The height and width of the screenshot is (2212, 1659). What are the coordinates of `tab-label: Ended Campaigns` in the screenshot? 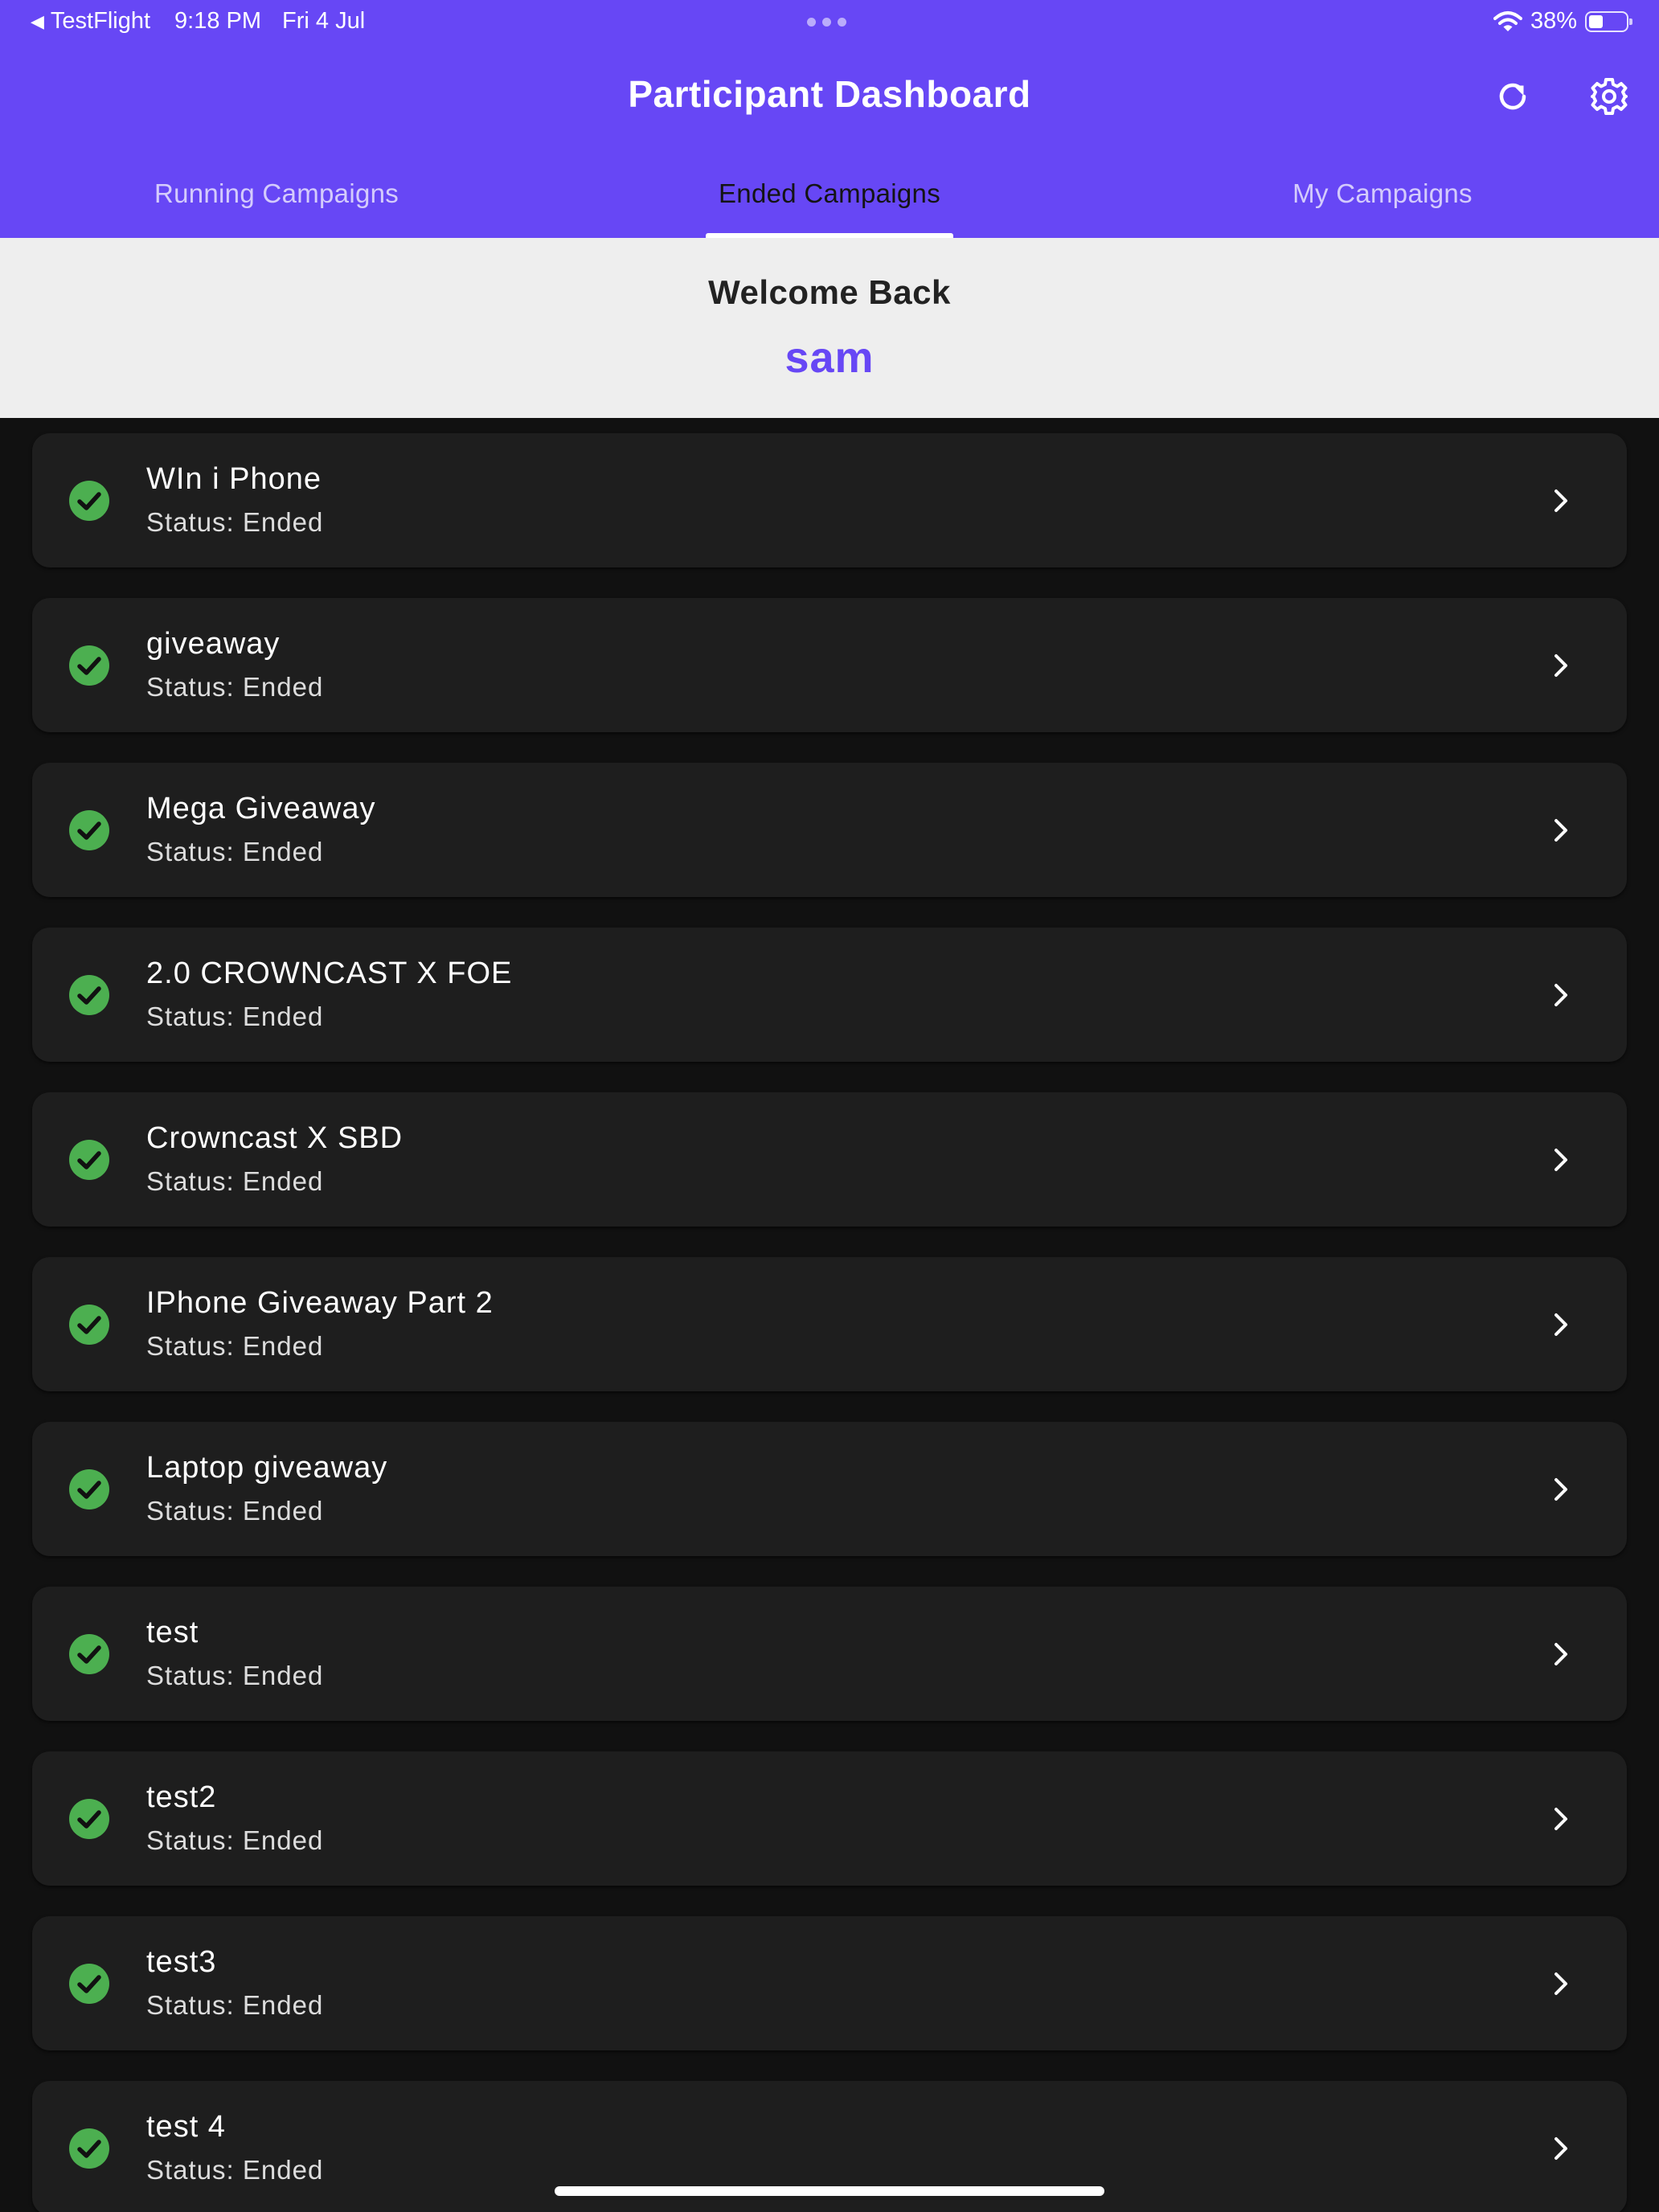 It's located at (829, 193).